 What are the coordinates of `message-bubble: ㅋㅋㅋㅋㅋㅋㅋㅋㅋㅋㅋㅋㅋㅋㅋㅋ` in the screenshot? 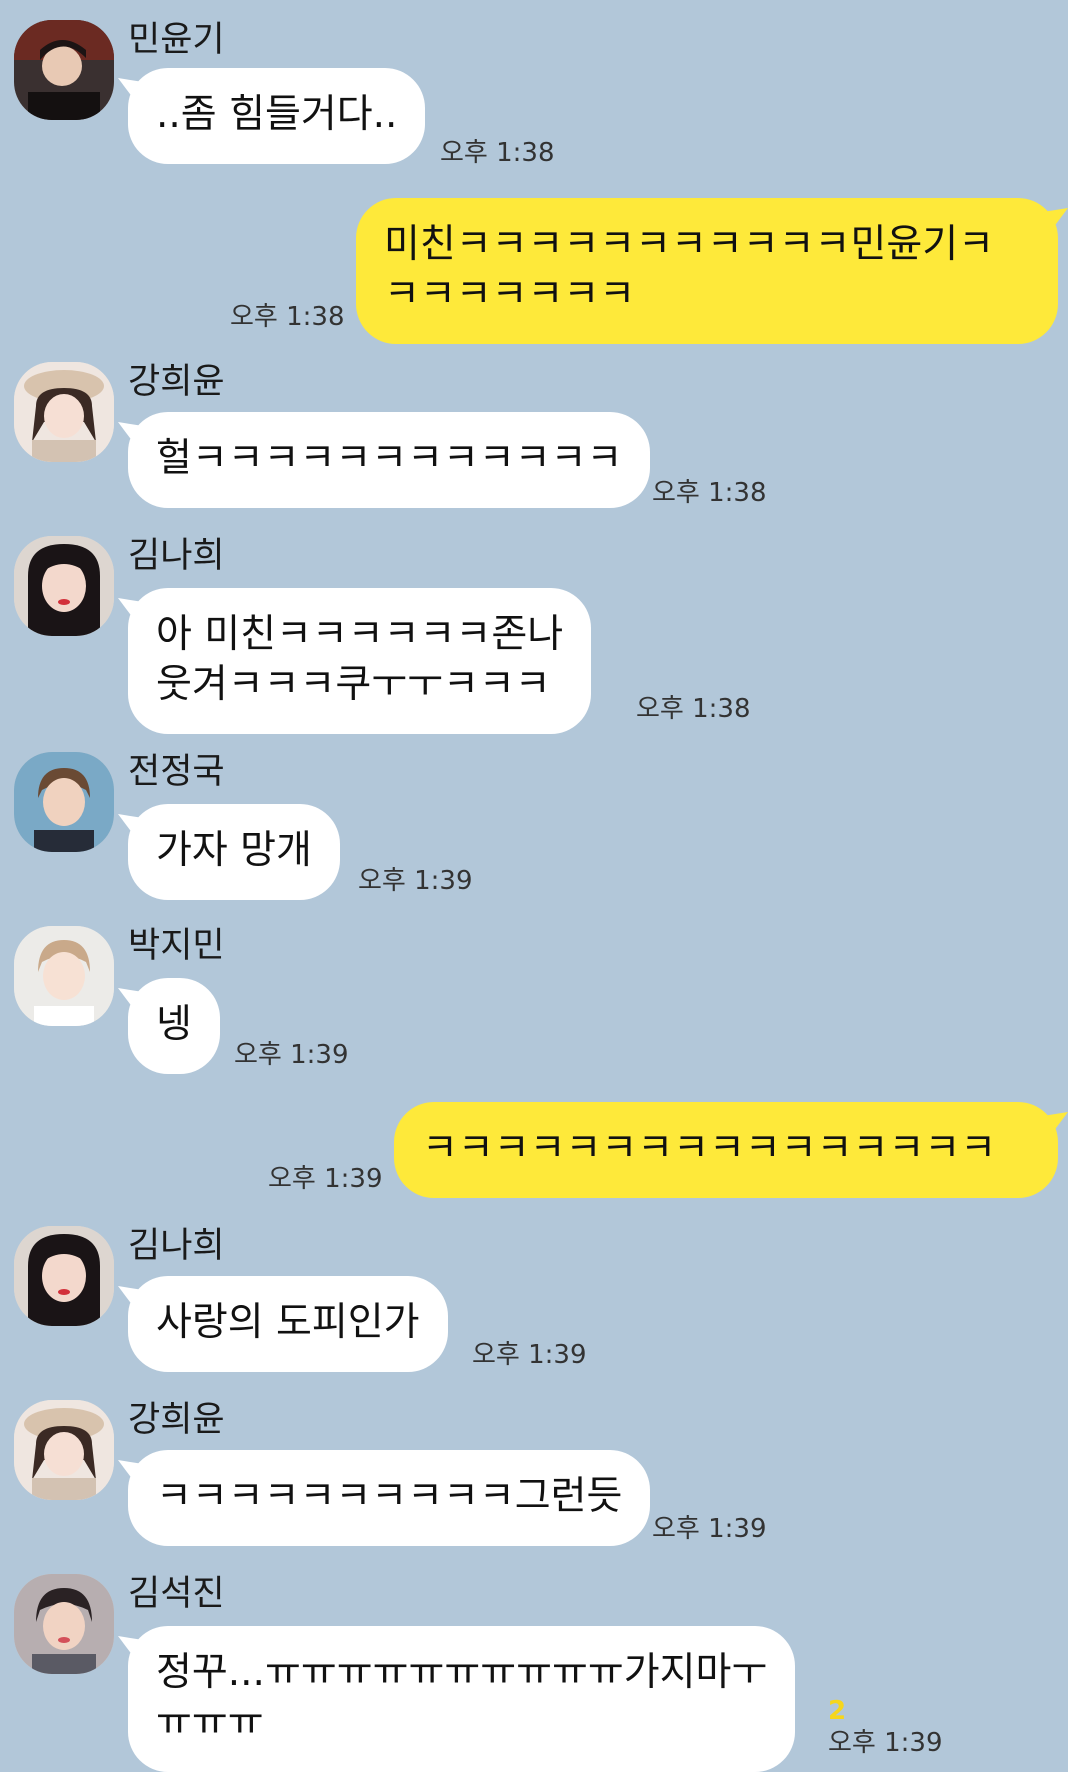 It's located at (726, 1150).